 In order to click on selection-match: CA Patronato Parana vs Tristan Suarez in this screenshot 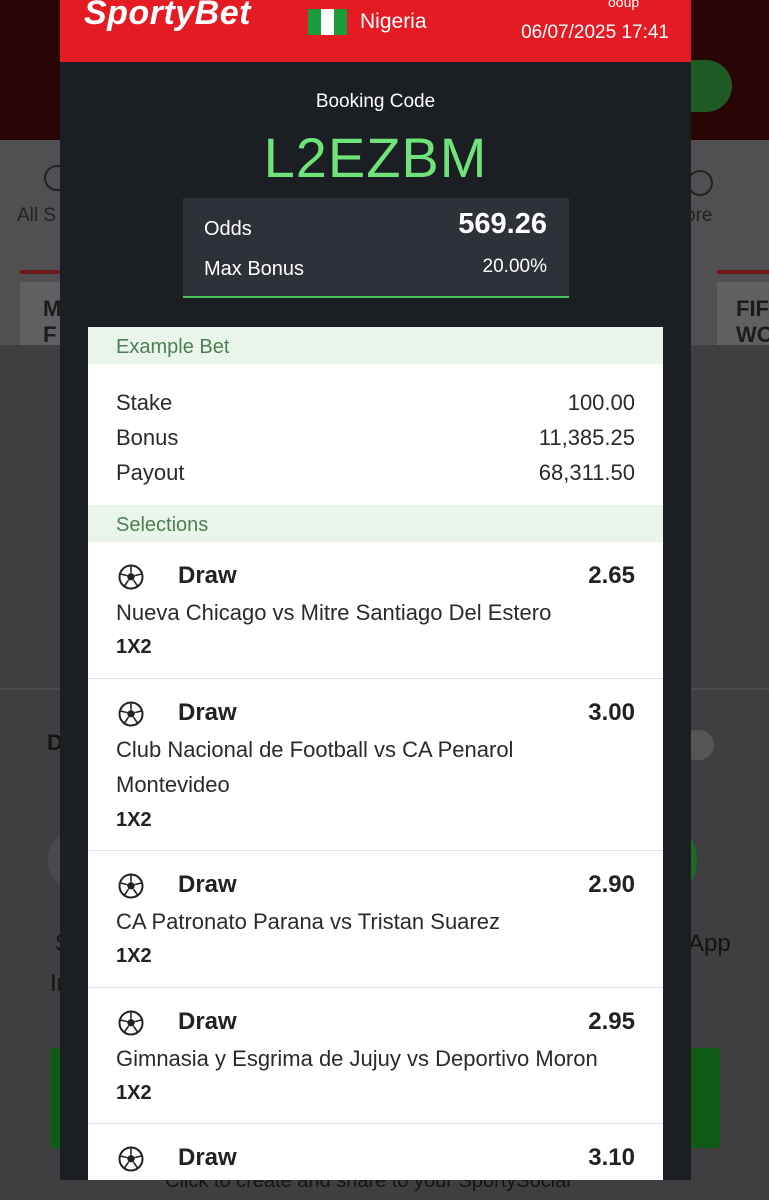, I will do `click(308, 921)`.